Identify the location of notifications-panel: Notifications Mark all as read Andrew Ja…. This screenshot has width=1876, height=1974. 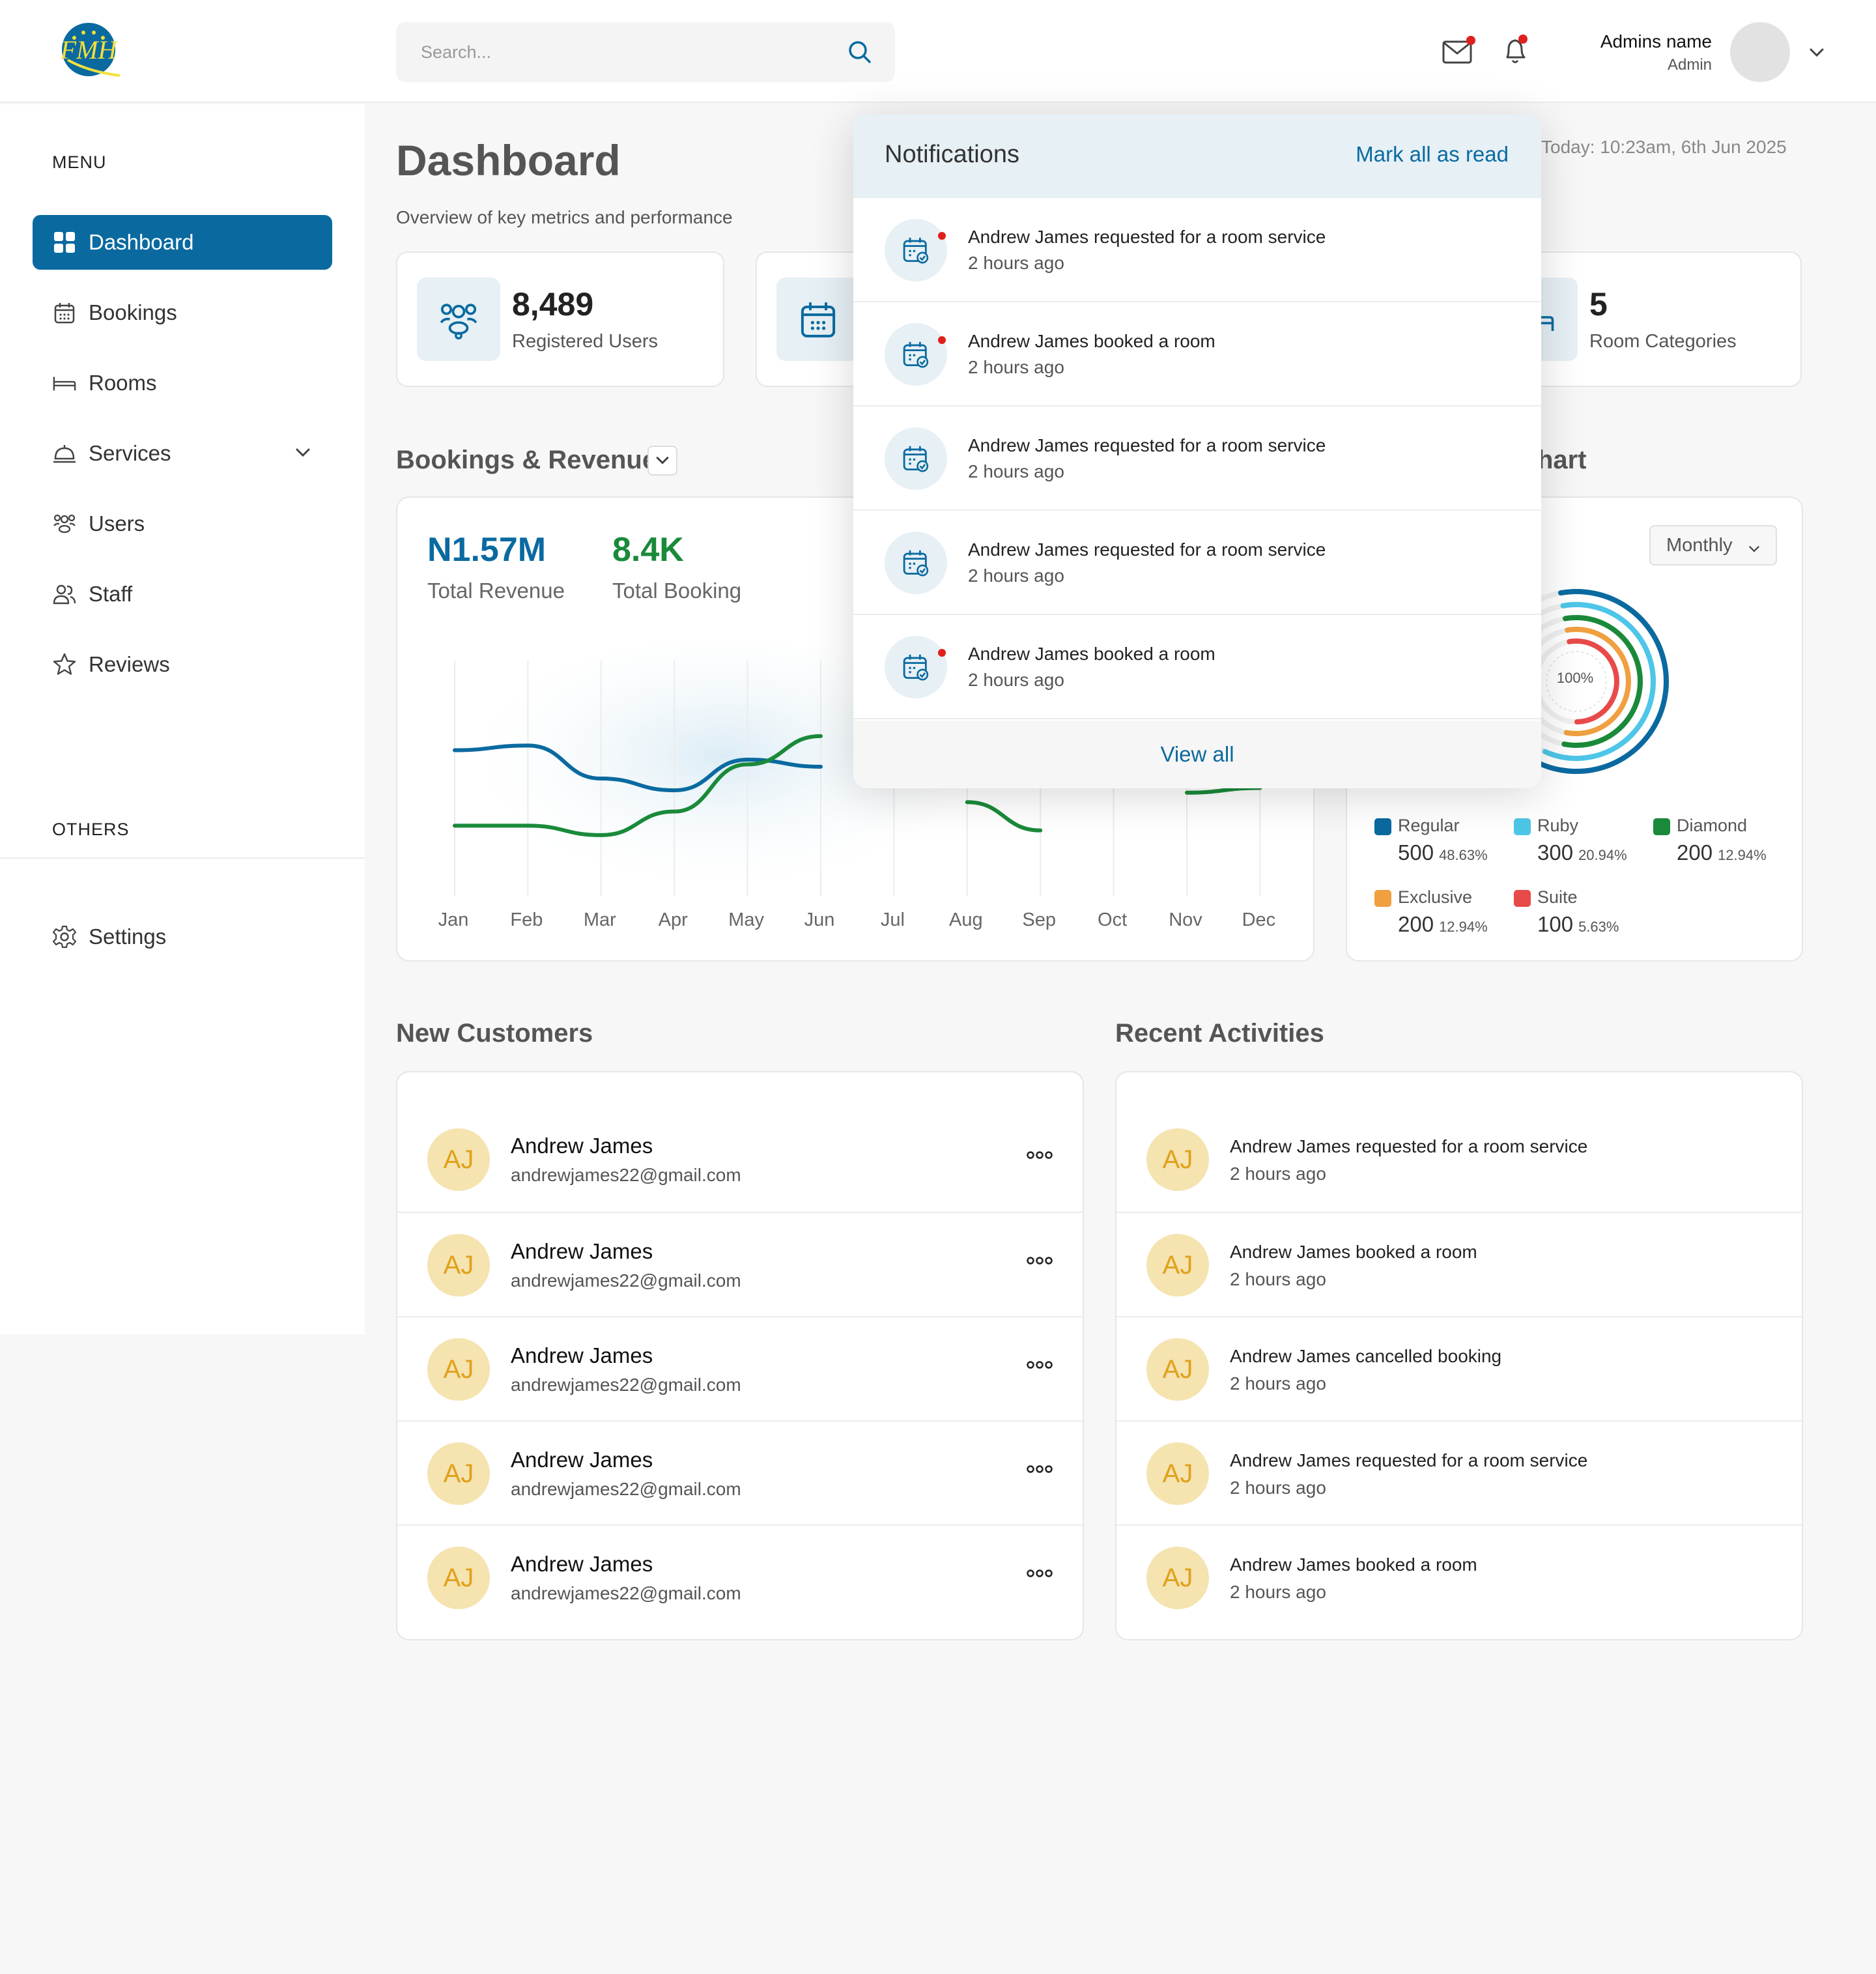
(1197, 451).